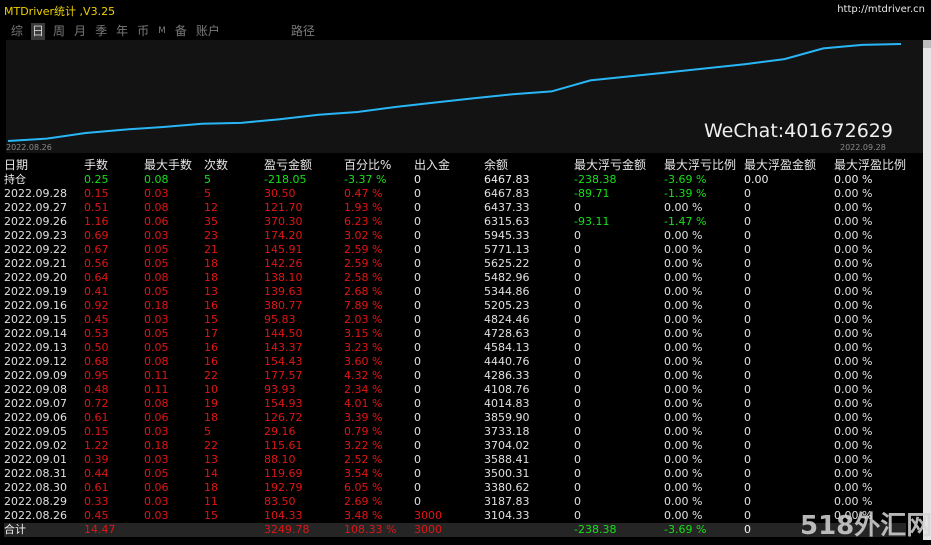  What do you see at coordinates (285, 179) in the screenshot?
I see `table-cell: -218.05` at bounding box center [285, 179].